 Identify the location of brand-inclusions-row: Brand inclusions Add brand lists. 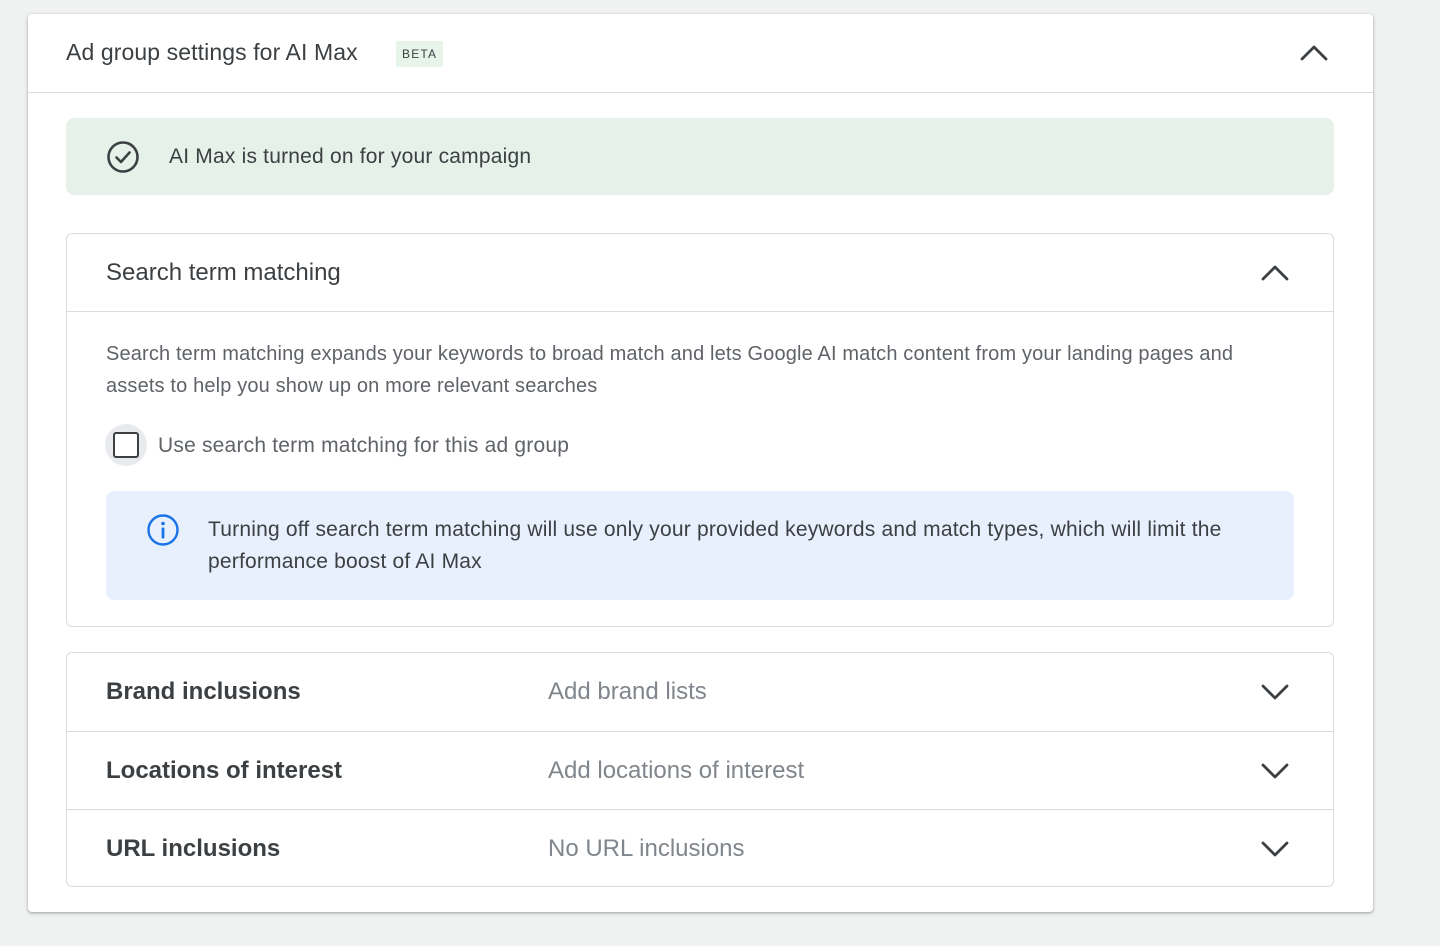
(700, 692).